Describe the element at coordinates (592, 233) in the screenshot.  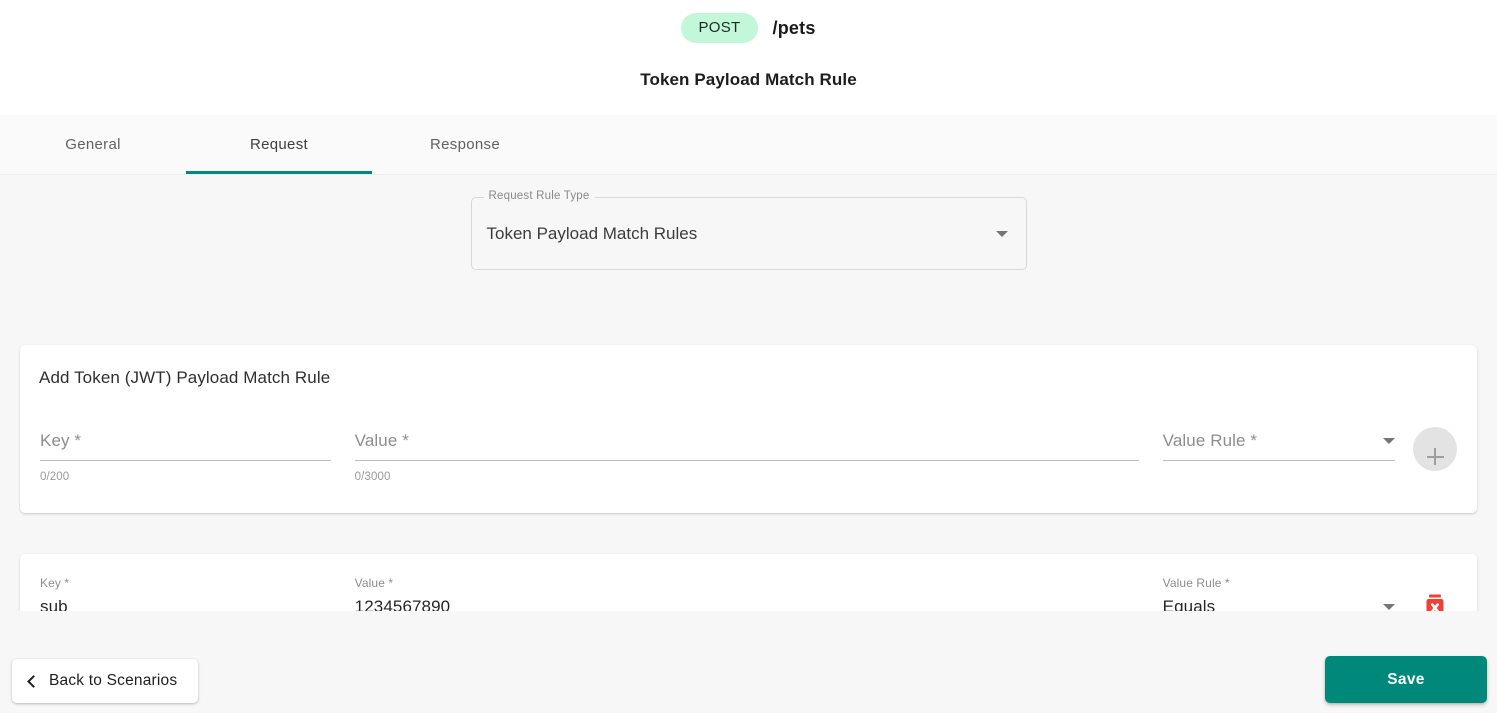
I see `request-rule-type-value: Token Payload Match Rules` at that location.